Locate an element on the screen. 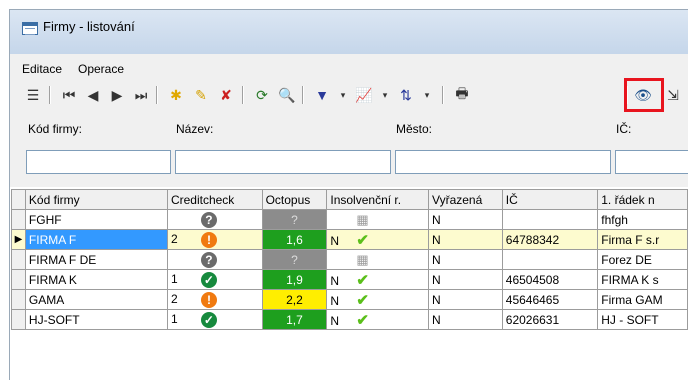 This screenshot has width=688, height=380. filter-ic-input is located at coordinates (651, 162).